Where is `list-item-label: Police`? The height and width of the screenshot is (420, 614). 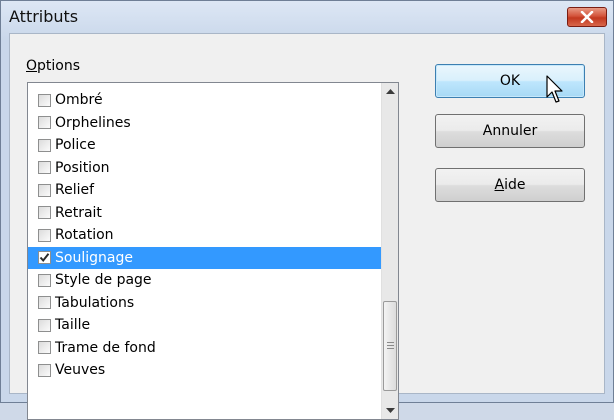 list-item-label: Police is located at coordinates (75, 145).